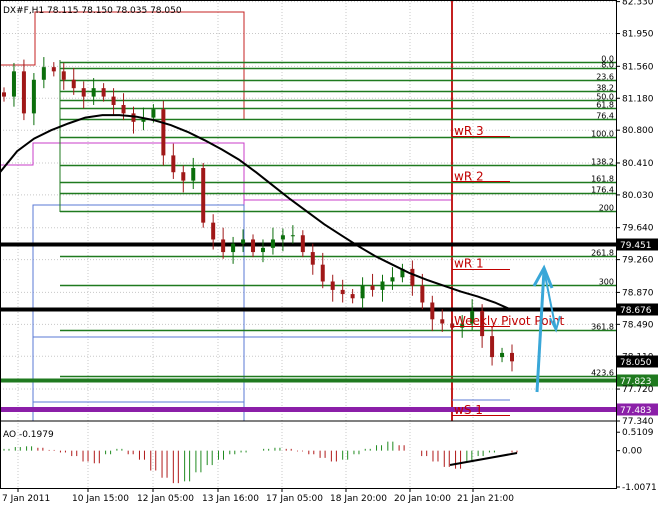 The image size is (658, 507). I want to click on awesome-oscillator-panel: 0.5109 0.00 -1.0071, so click(330, 460).